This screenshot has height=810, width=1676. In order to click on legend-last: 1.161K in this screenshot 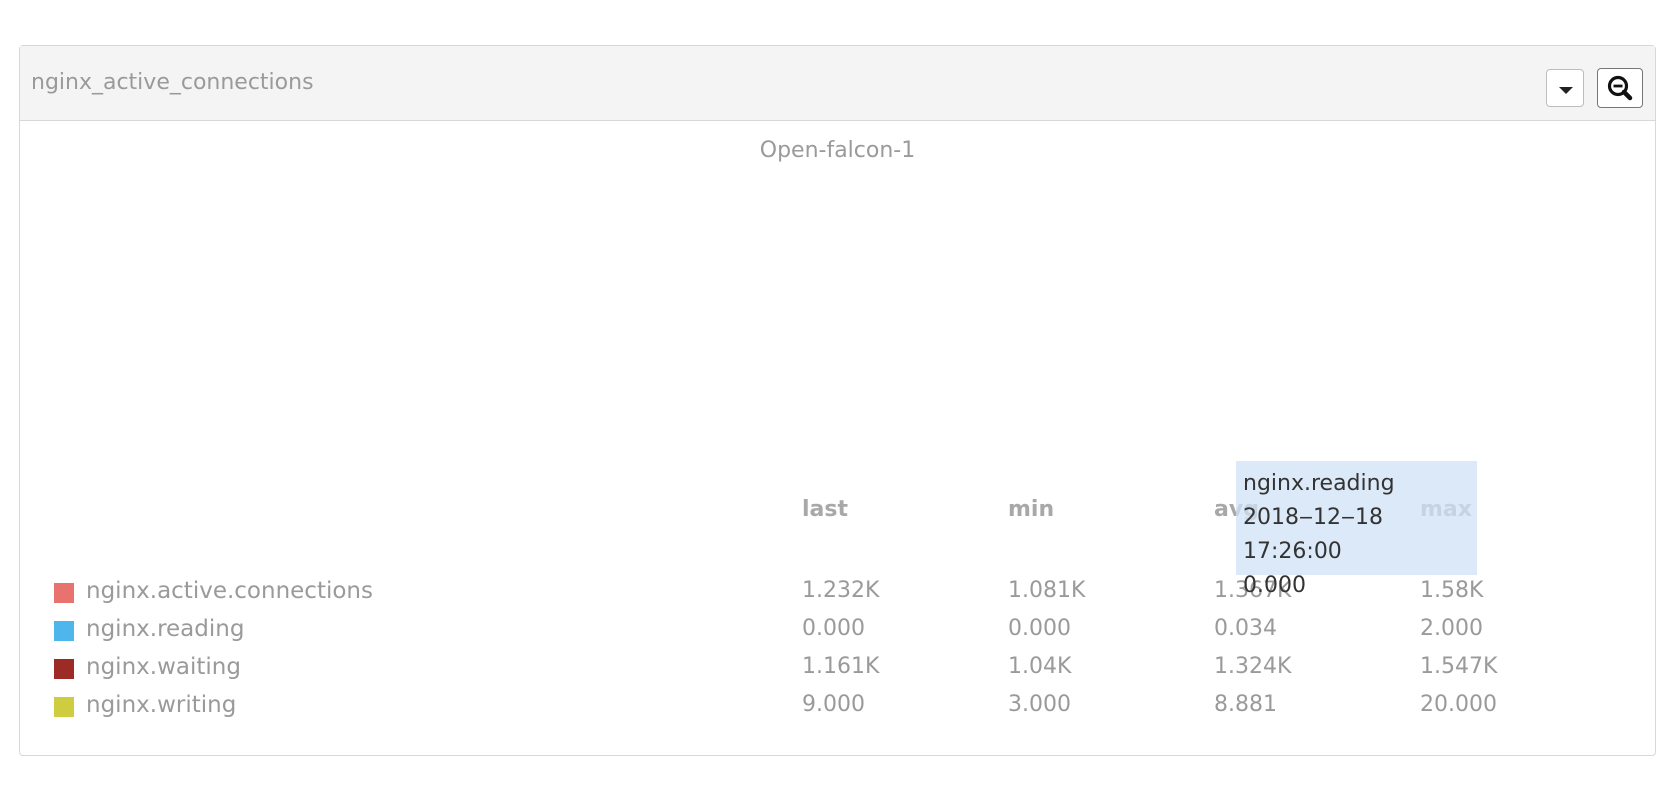, I will do `click(841, 666)`.